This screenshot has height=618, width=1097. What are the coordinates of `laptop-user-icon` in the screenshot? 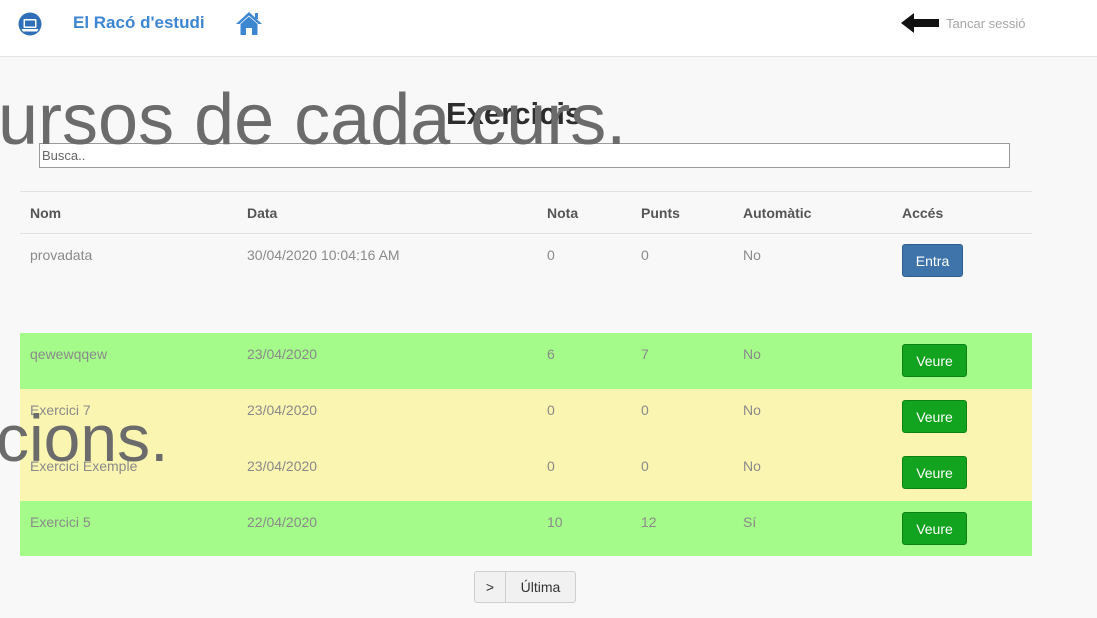 It's located at (30, 24).